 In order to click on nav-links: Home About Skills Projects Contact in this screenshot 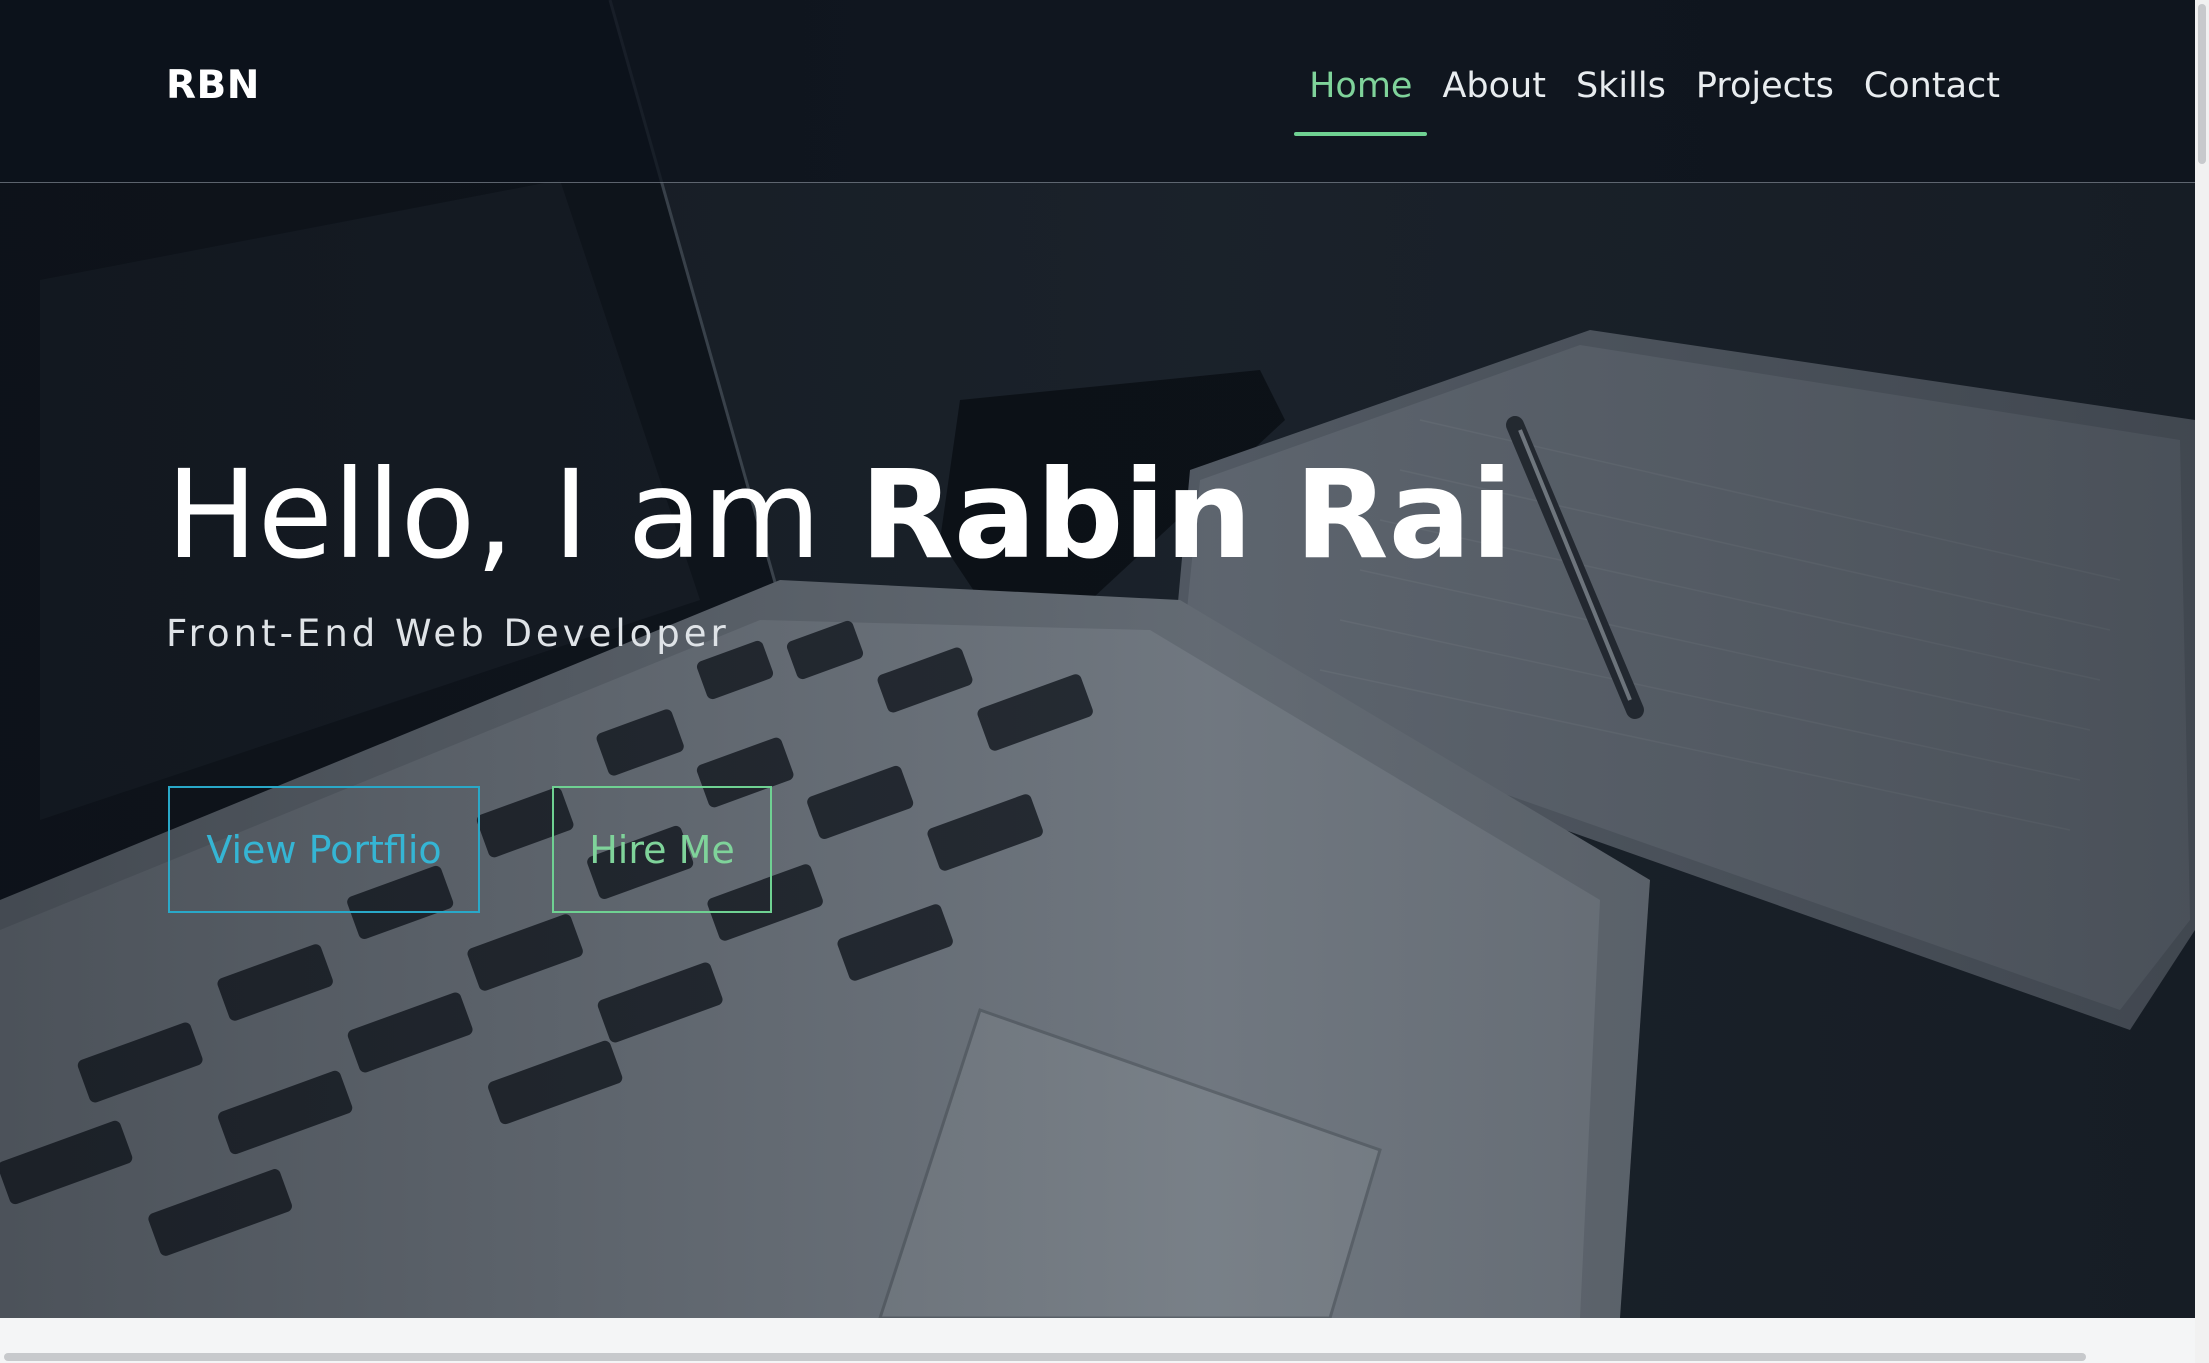, I will do `click(1654, 98)`.